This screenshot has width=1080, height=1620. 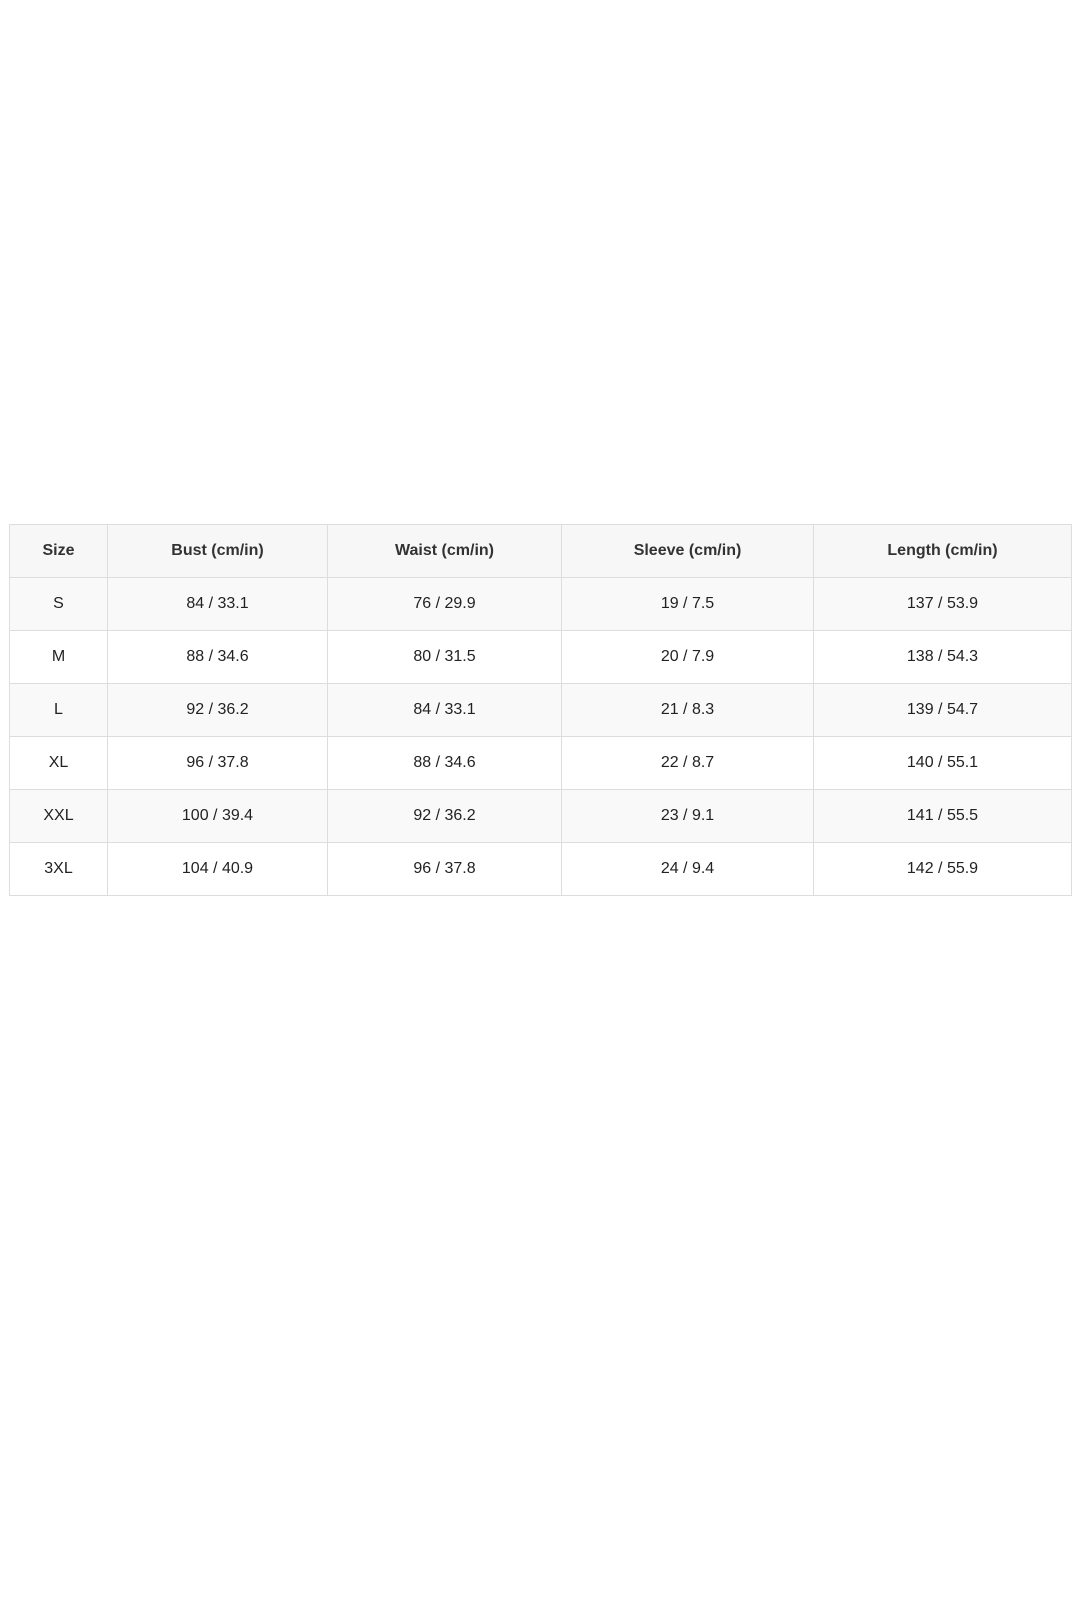 What do you see at coordinates (687, 763) in the screenshot?
I see `cell-sleeve: 22 / 8.7` at bounding box center [687, 763].